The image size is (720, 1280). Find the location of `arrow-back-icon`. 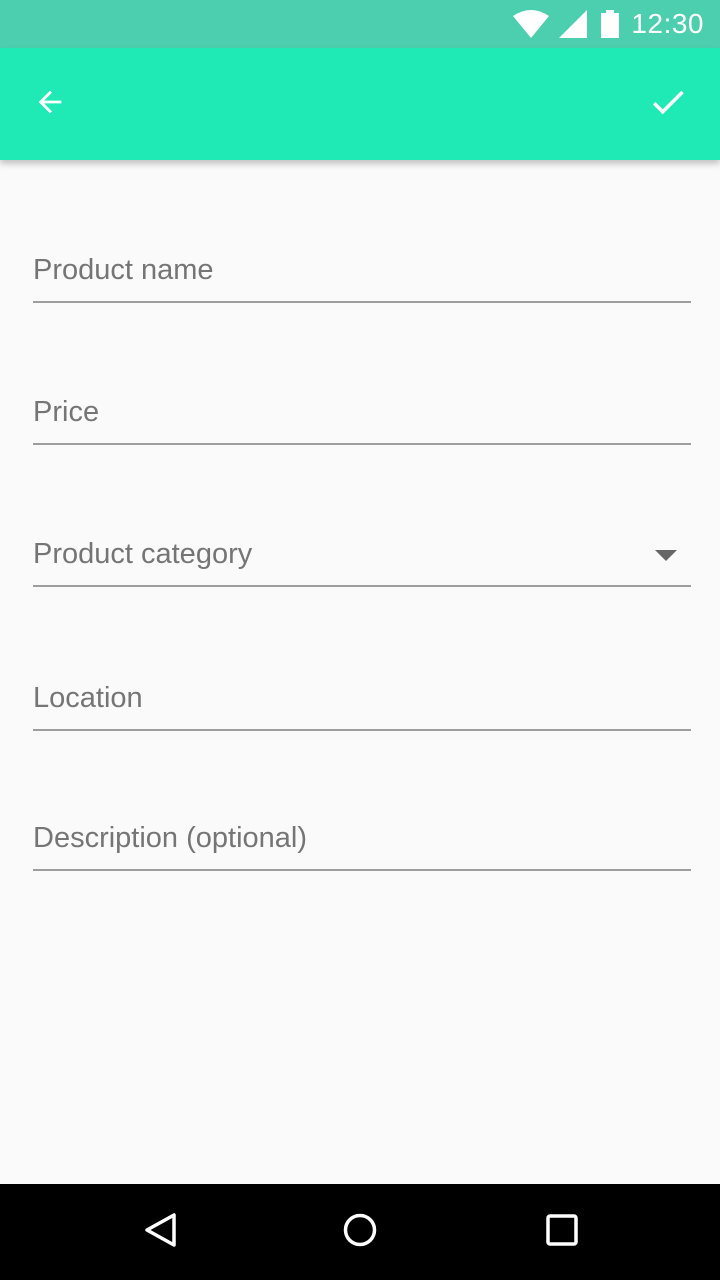

arrow-back-icon is located at coordinates (50, 104).